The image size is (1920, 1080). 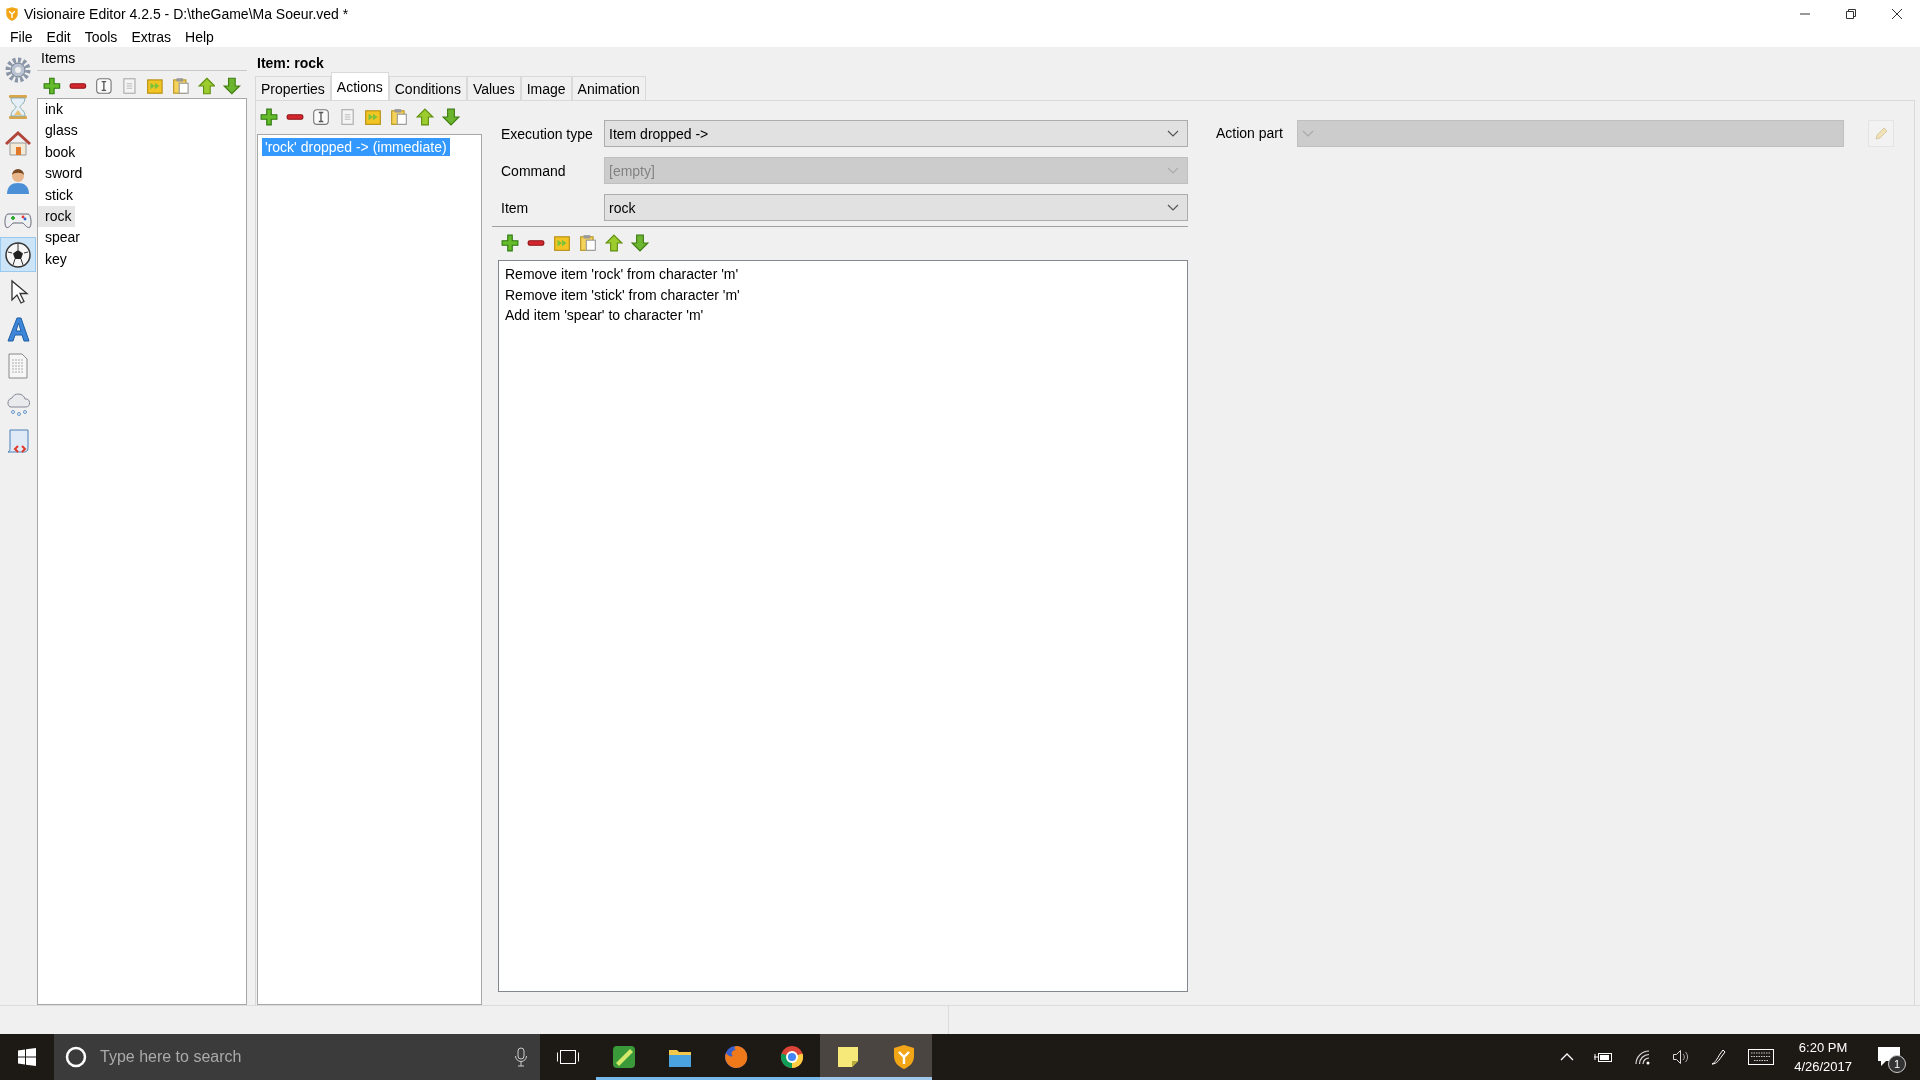 I want to click on menu-item: Edit, so click(x=58, y=37).